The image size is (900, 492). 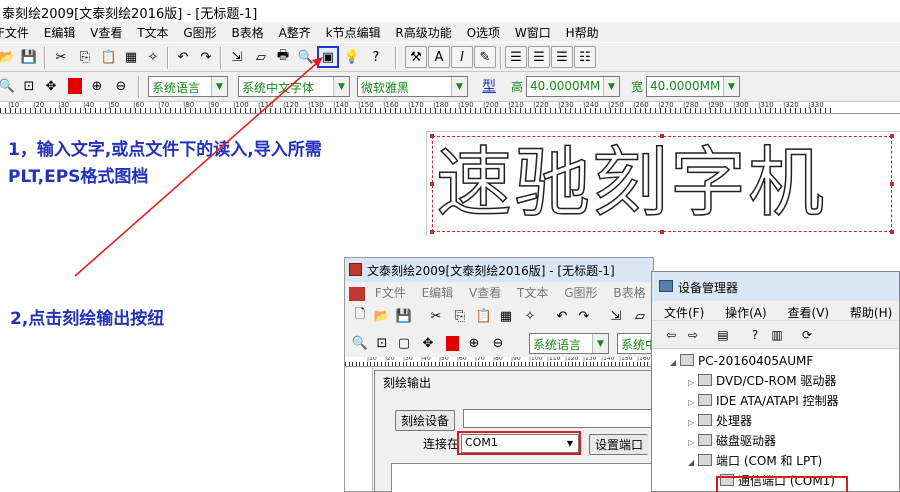 I want to click on tree-node-ide: ▷ IDE ATA/ATAPI 控制器, so click(x=763, y=401).